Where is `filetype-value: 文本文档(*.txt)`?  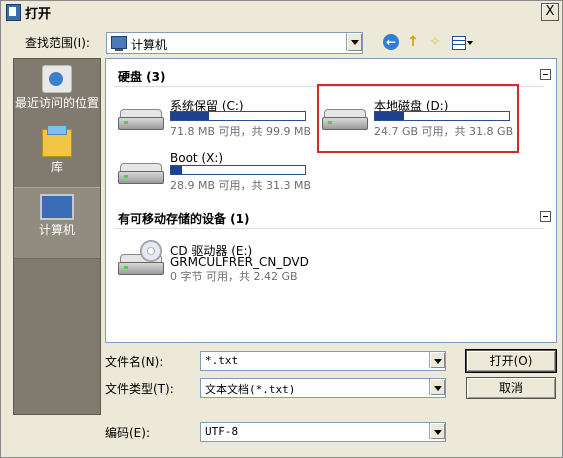 filetype-value: 文本文档(*.txt) is located at coordinates (250, 389).